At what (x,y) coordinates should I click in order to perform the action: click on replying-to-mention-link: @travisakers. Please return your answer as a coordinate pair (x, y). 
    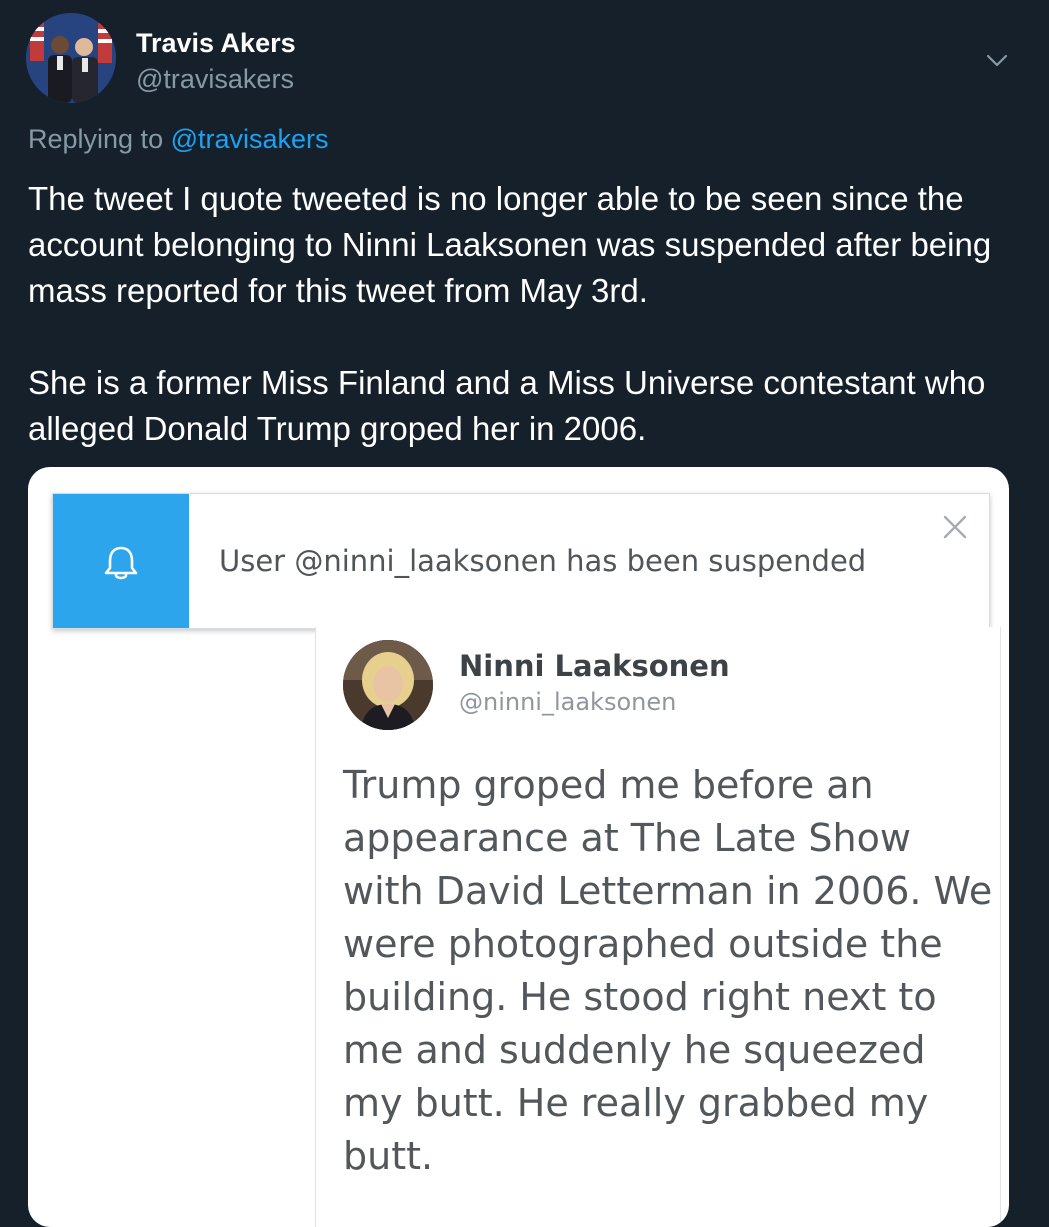
    Looking at the image, I should click on (250, 139).